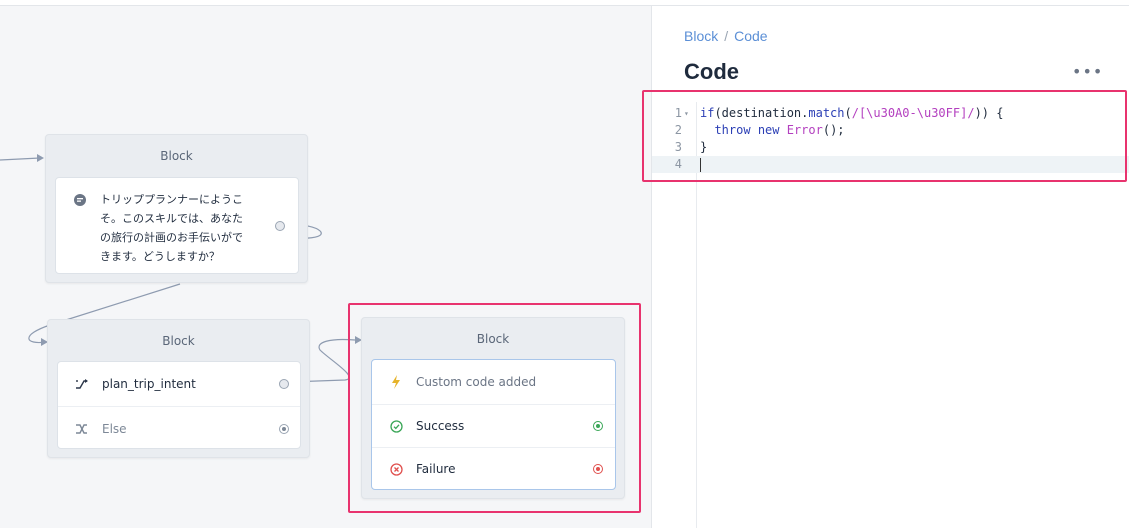  Describe the element at coordinates (284, 429) in the screenshot. I see `else-port` at that location.